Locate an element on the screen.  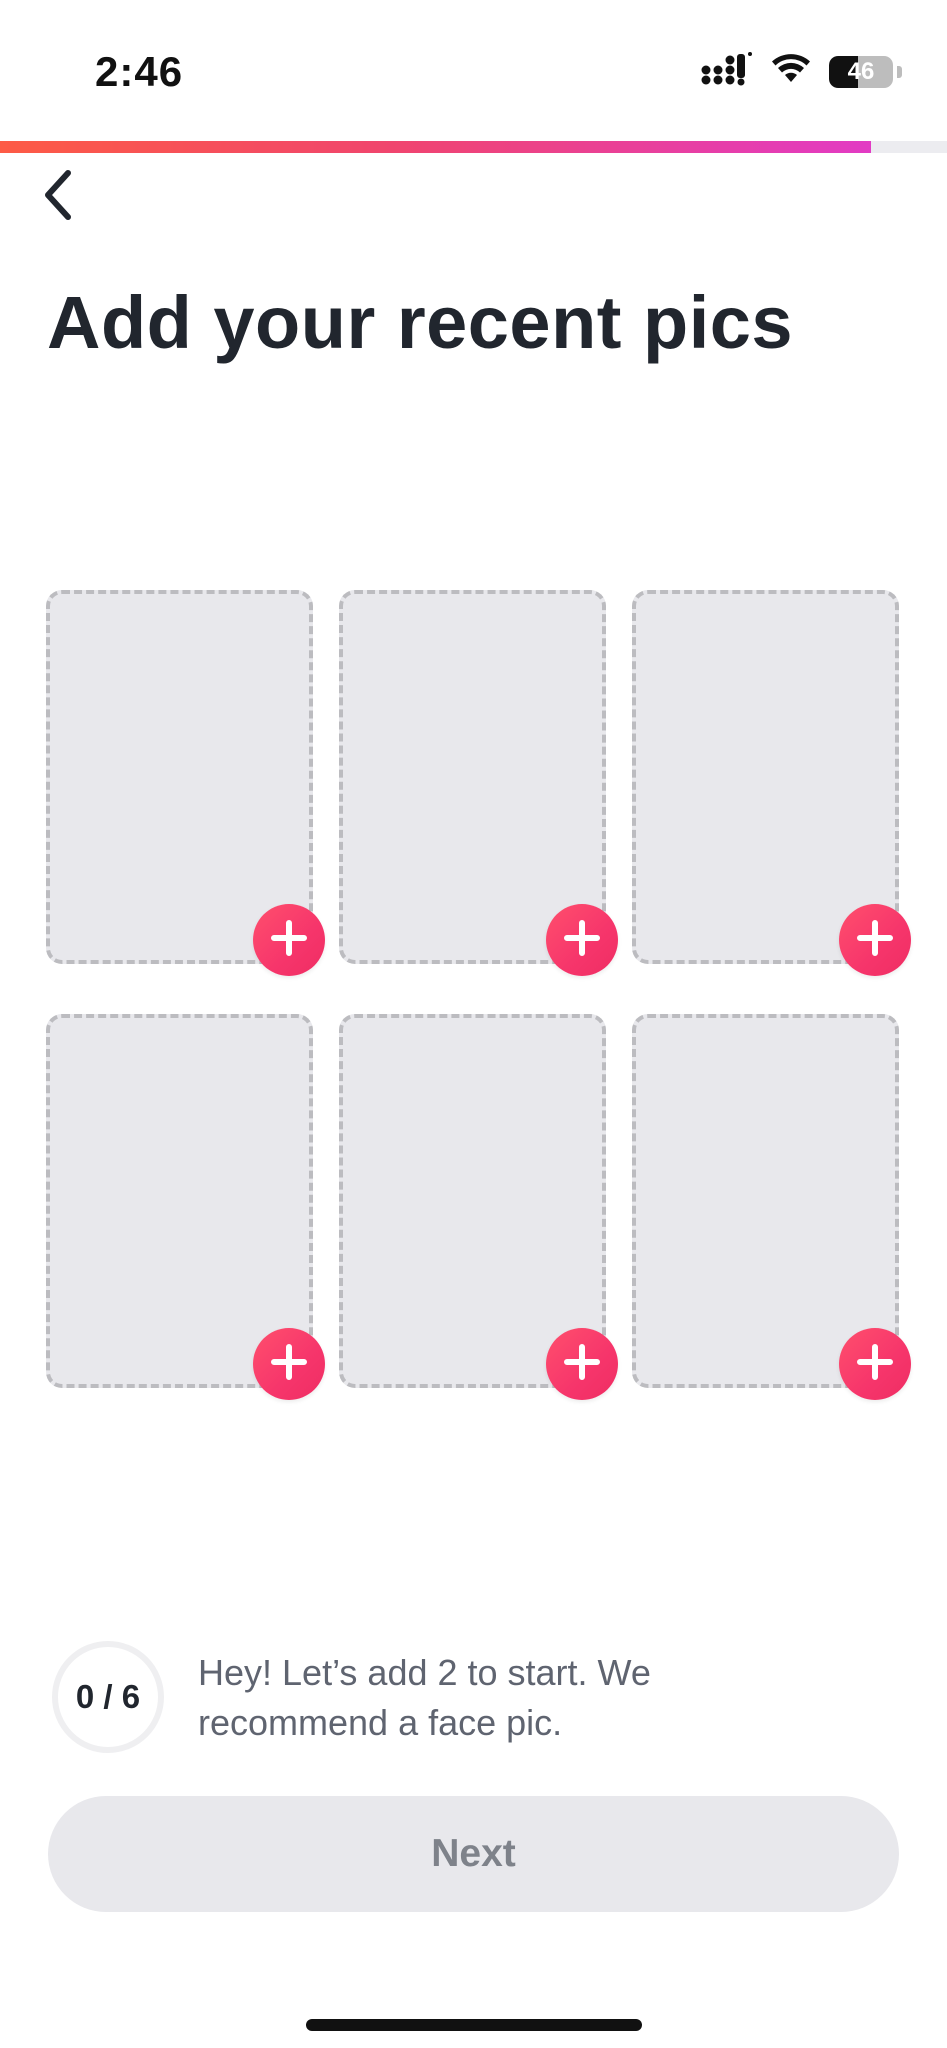
home-indicator is located at coordinates (474, 2025).